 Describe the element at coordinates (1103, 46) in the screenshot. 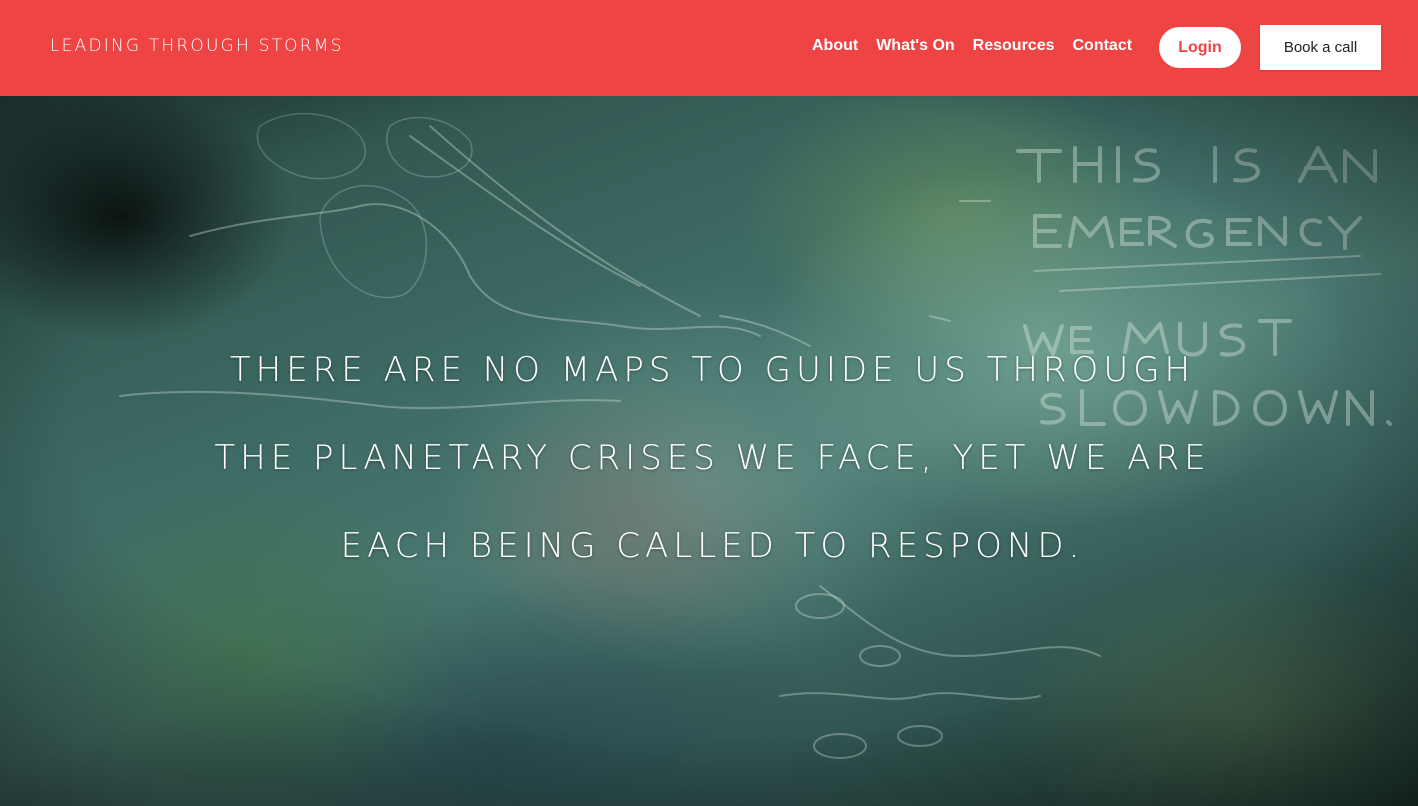

I see `nav-contact: Contact` at that location.